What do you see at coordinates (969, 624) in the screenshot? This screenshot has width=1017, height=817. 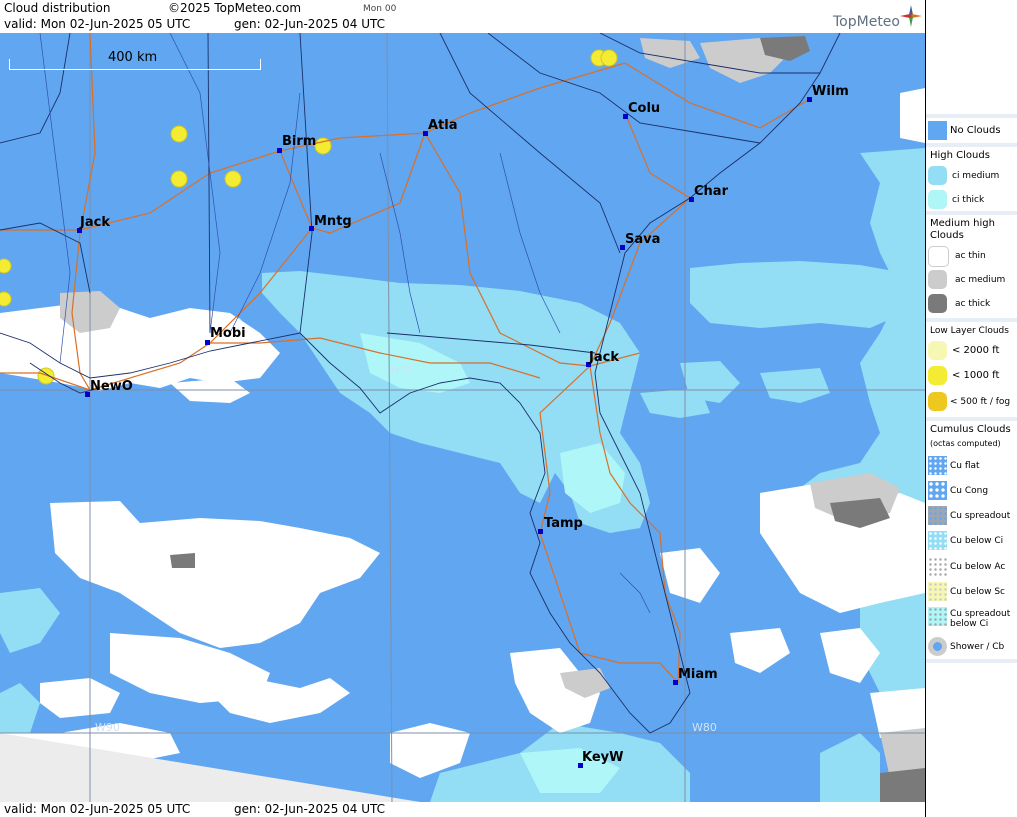 I see `legend-cu-spreadout-below-ci-2: below Ci` at bounding box center [969, 624].